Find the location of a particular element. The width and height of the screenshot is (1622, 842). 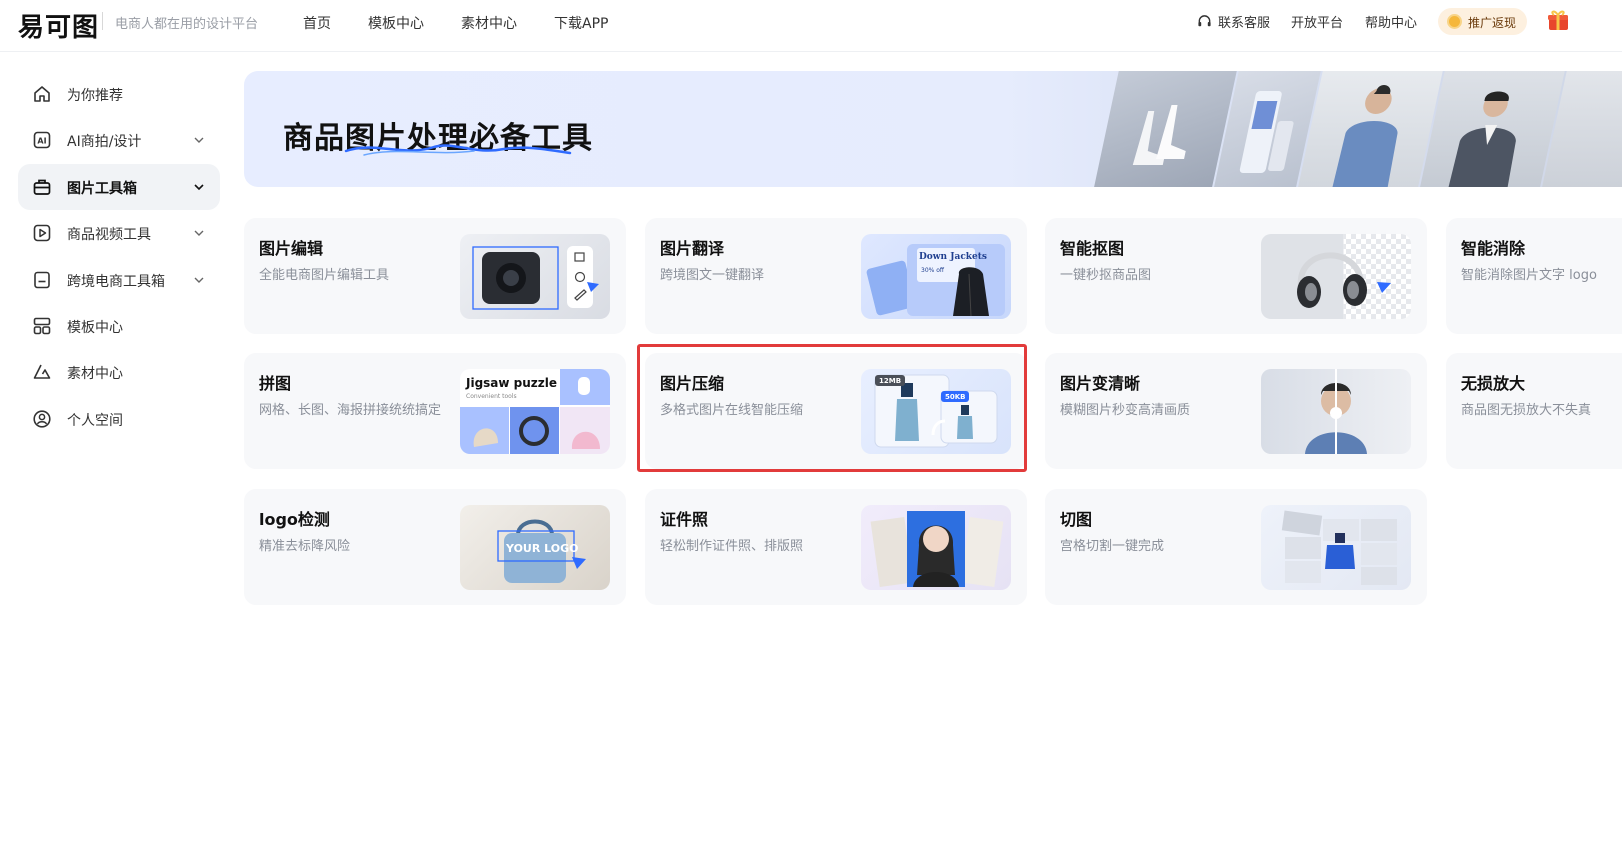

tool-thumb-logo-detect: YOUR LOGO is located at coordinates (535, 547).